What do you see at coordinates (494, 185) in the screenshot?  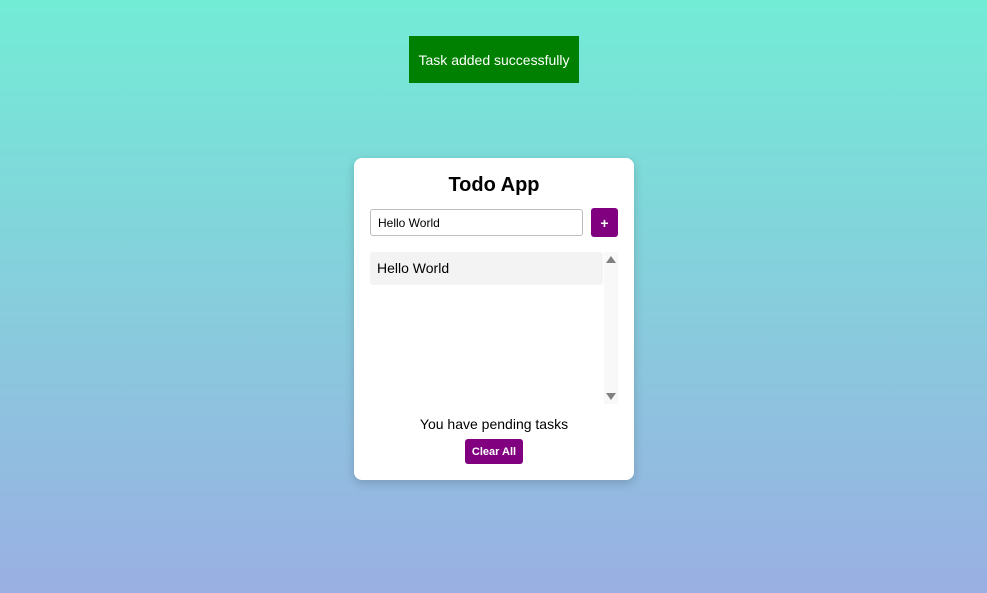 I see `app-title: Todo App` at bounding box center [494, 185].